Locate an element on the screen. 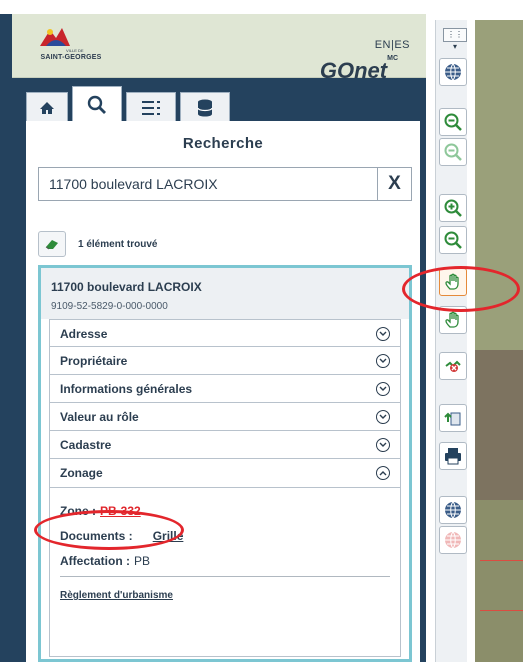 This screenshot has width=523, height=662. zoom-in-button is located at coordinates (453, 208).